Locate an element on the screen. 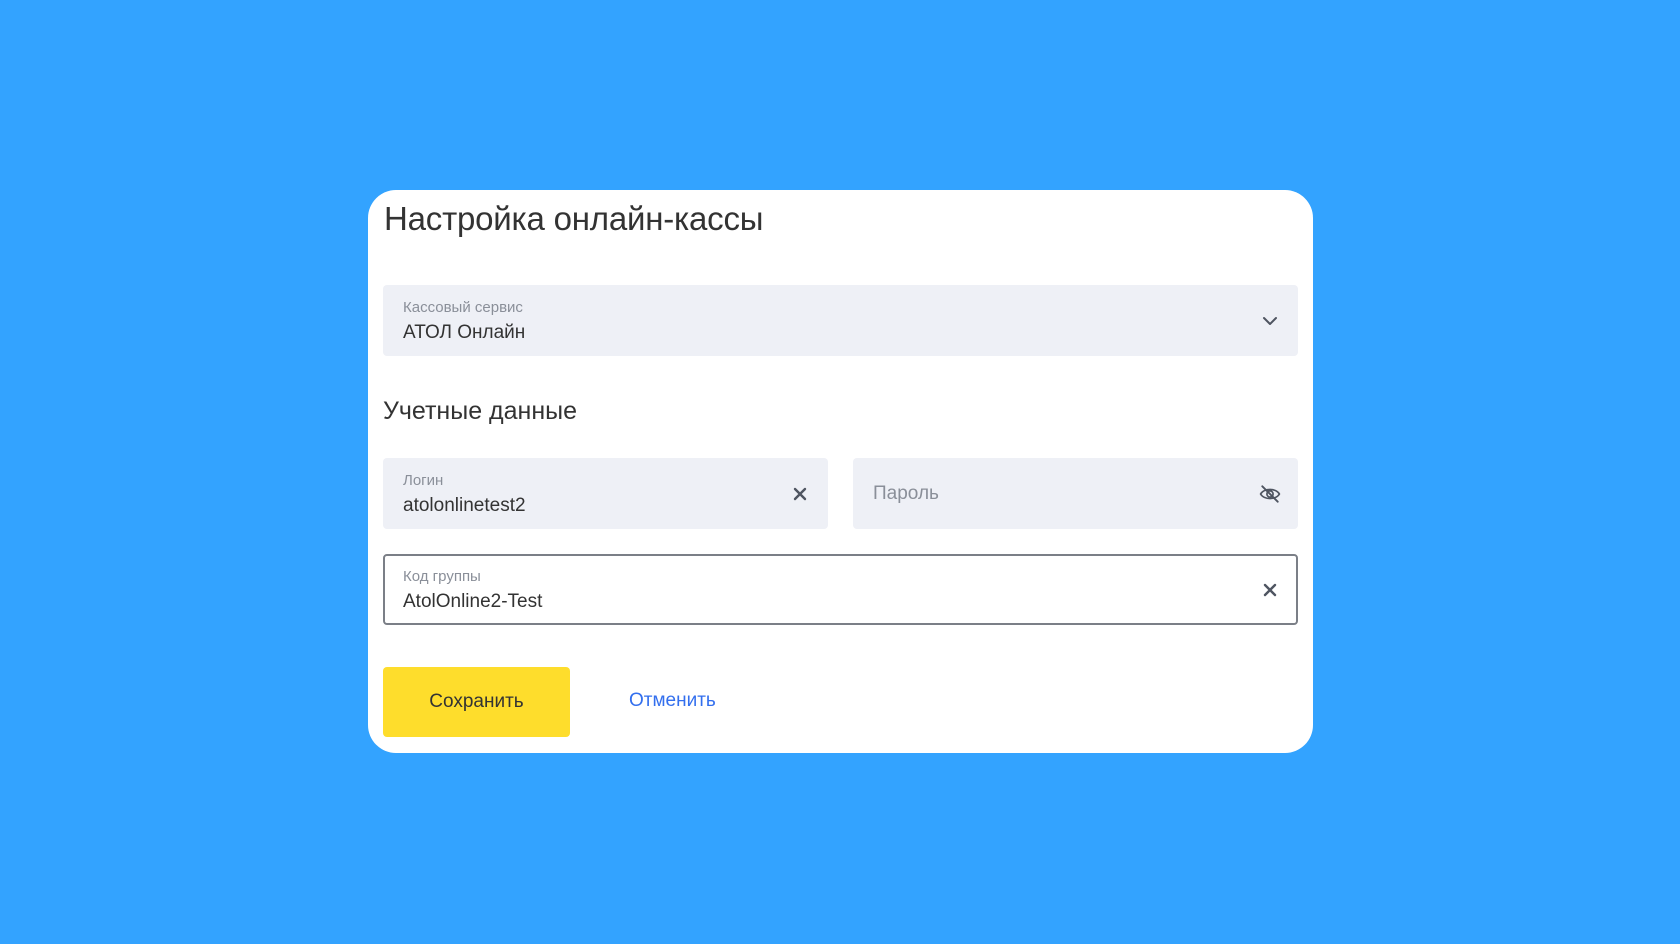 The height and width of the screenshot is (944, 1680). group-code-field: Код группы AtolOnline2-Test is located at coordinates (840, 589).